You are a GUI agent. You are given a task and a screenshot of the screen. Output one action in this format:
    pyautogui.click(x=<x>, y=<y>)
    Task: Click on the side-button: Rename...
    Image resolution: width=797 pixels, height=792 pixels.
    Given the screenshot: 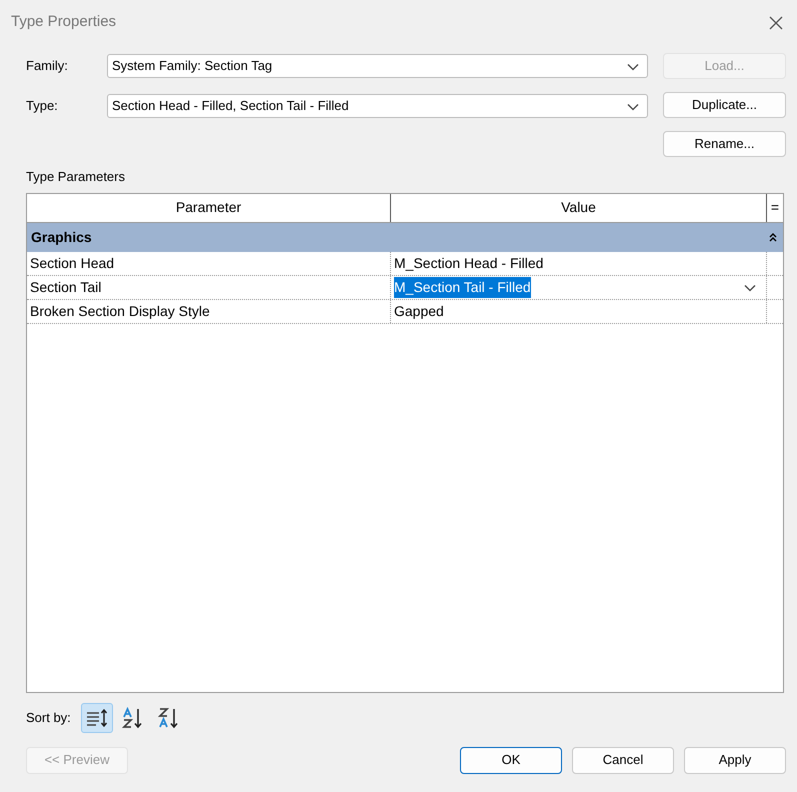 What is the action you would take?
    pyautogui.click(x=724, y=144)
    